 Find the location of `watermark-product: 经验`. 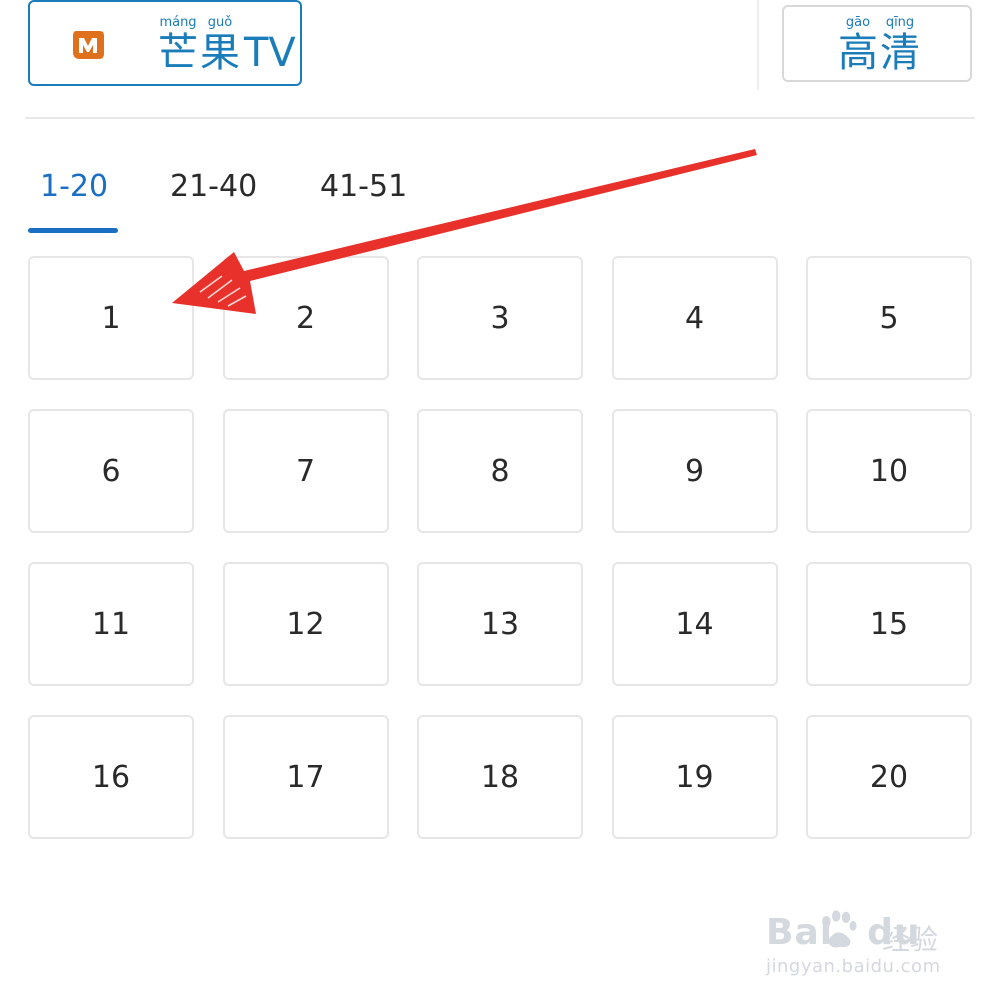

watermark-product: 经验 is located at coordinates (910, 939).